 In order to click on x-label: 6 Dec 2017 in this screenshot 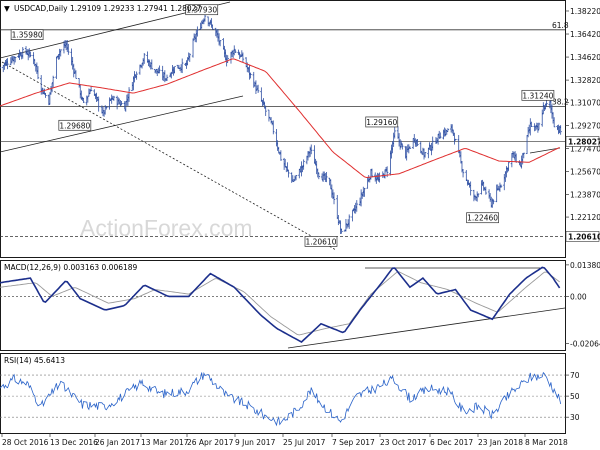, I will do `click(451, 442)`.